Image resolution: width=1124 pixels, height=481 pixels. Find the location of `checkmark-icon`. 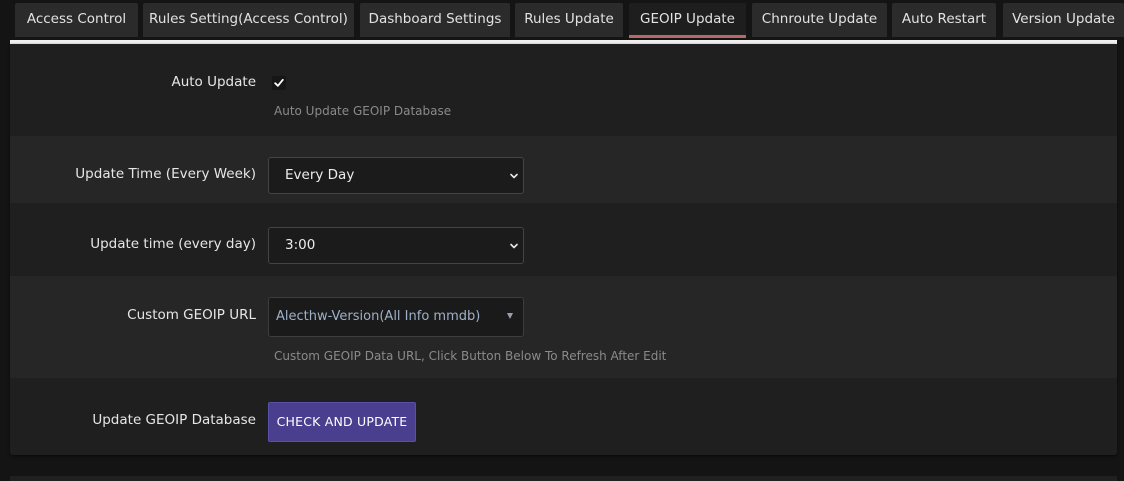

checkmark-icon is located at coordinates (279, 82).